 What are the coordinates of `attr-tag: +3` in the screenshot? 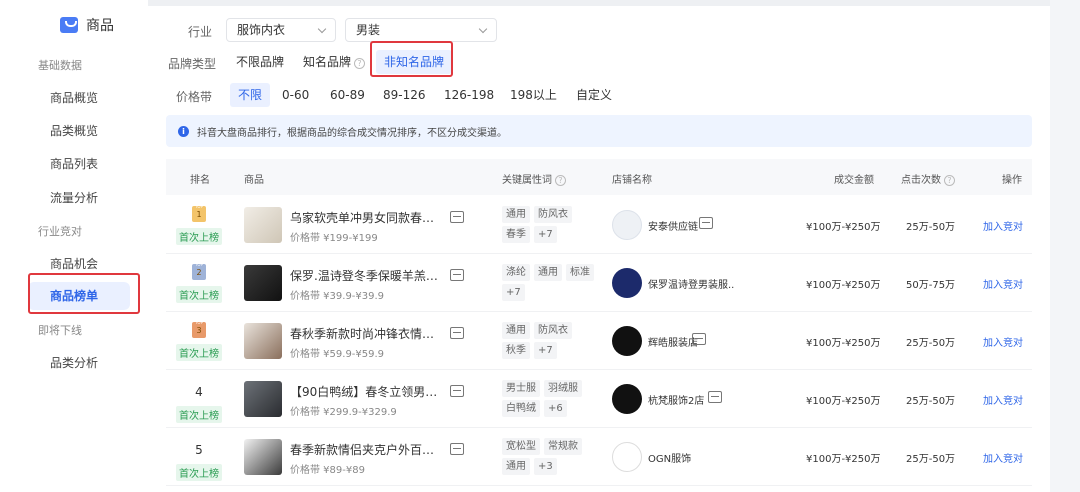 It's located at (545, 466).